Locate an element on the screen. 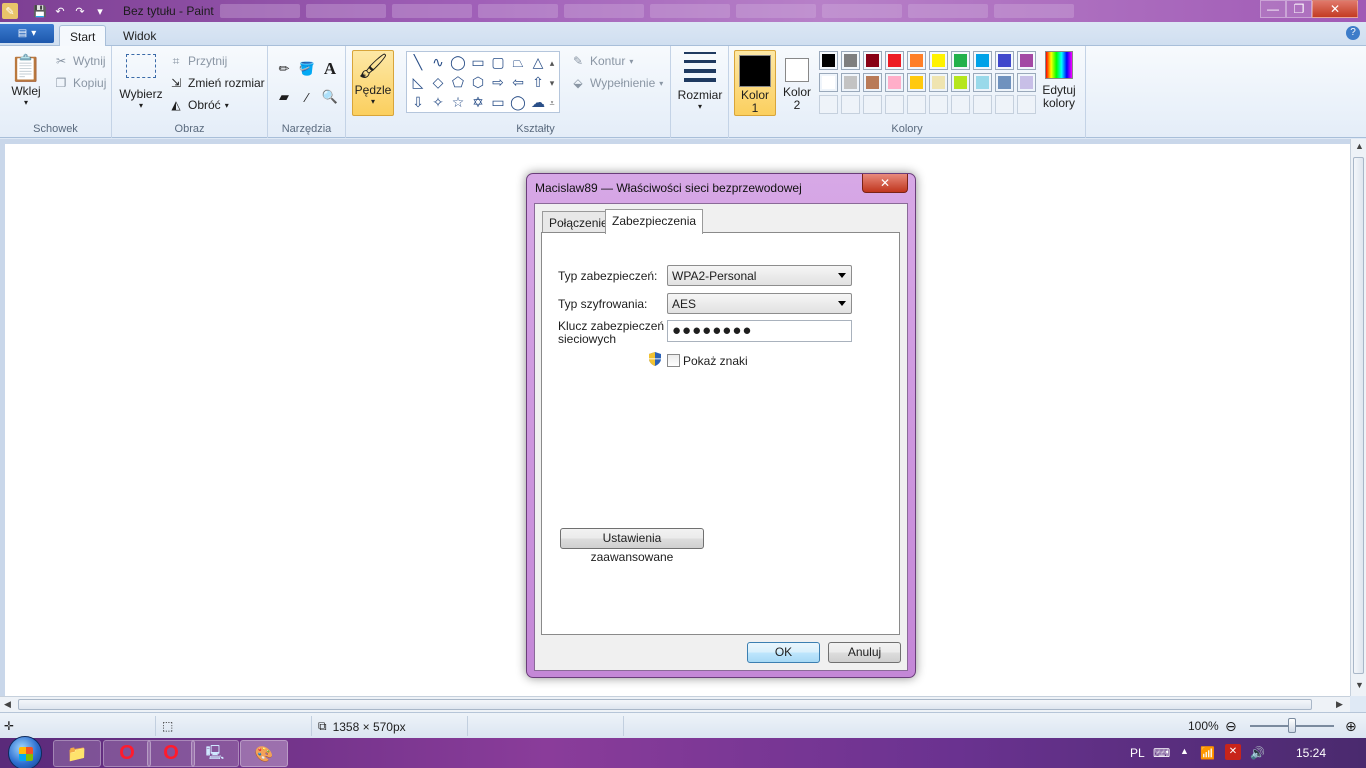 The width and height of the screenshot is (1366, 768). brushes-button: 🖌 Pędzle ▾ is located at coordinates (373, 83).